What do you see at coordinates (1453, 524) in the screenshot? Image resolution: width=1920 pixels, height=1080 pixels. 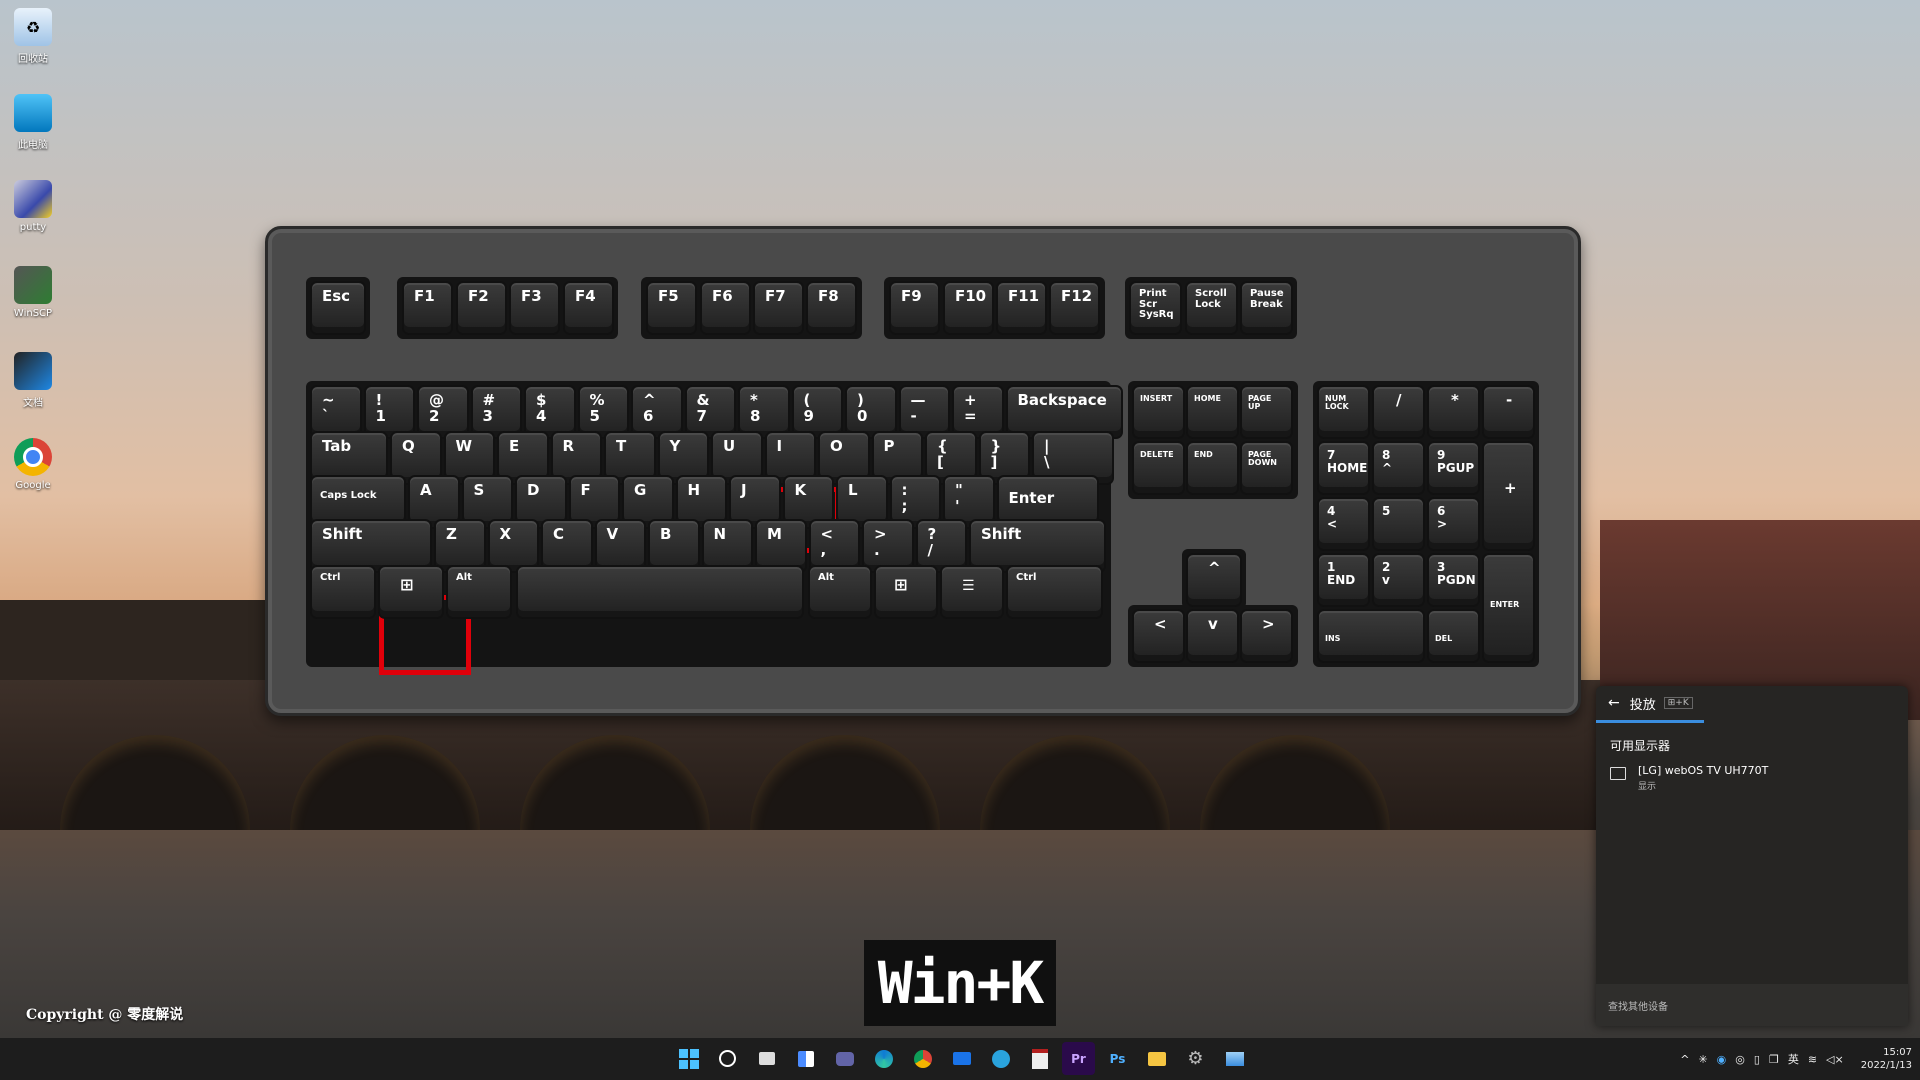 I see `key-numpad: 6 >` at bounding box center [1453, 524].